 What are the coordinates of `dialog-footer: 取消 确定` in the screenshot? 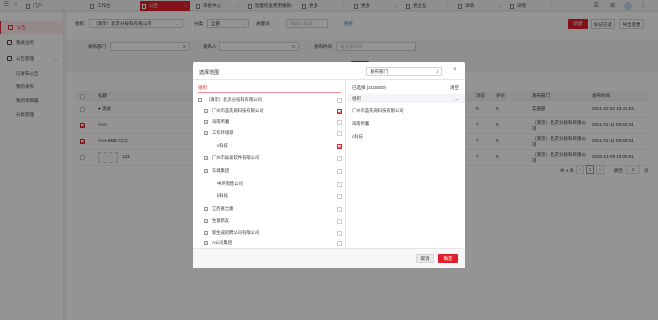 It's located at (329, 258).